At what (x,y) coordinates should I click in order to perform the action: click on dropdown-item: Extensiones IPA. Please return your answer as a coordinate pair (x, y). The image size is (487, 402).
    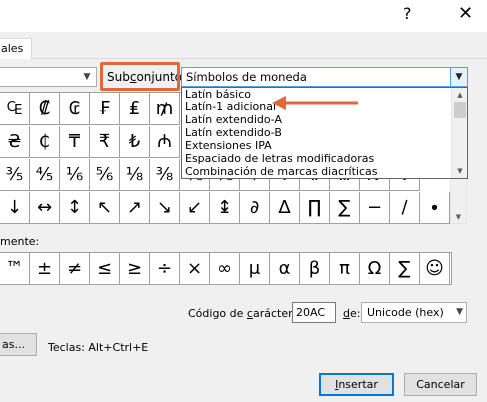
    Looking at the image, I should click on (228, 145).